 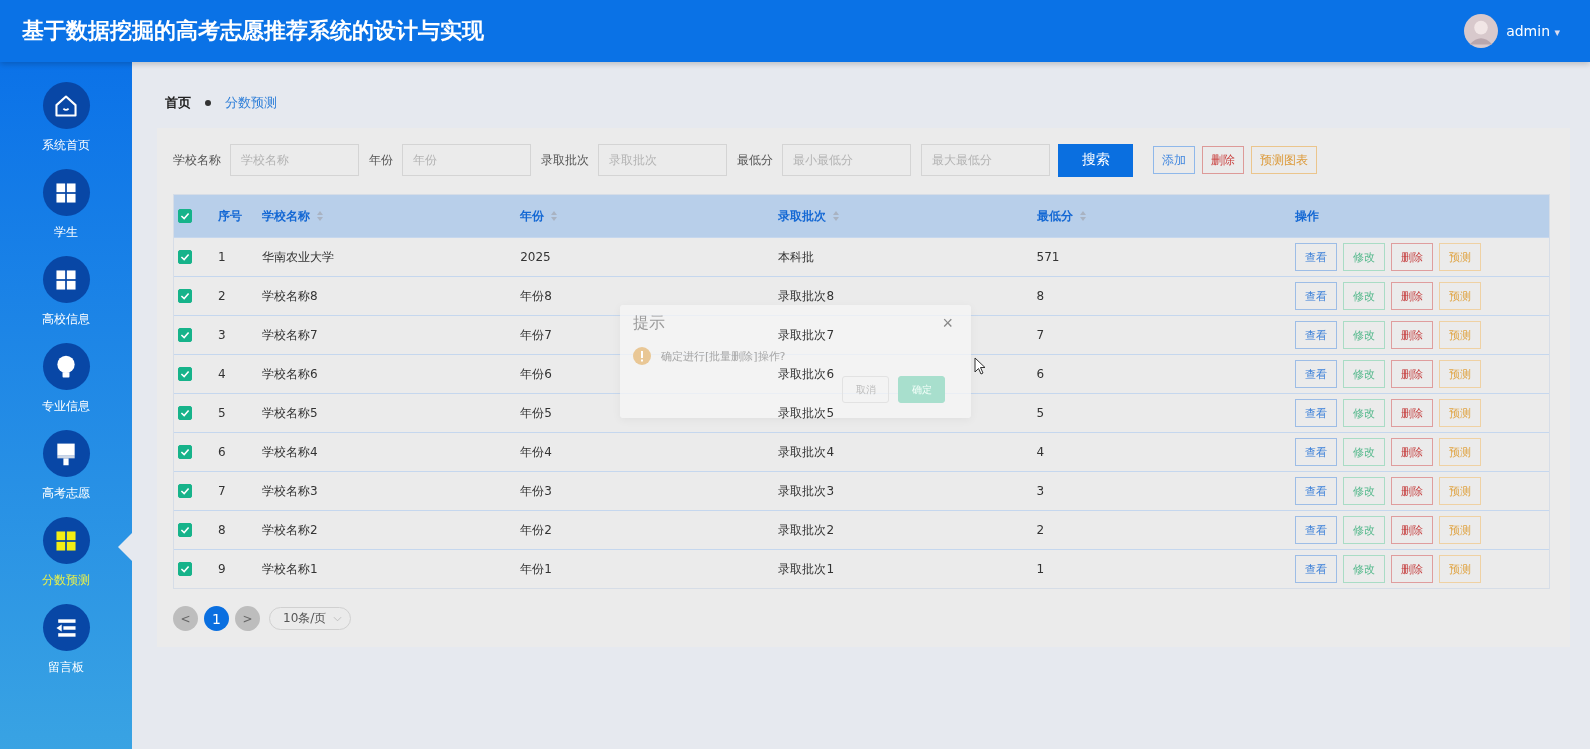 I want to click on table-cell: 4, so click(x=222, y=374).